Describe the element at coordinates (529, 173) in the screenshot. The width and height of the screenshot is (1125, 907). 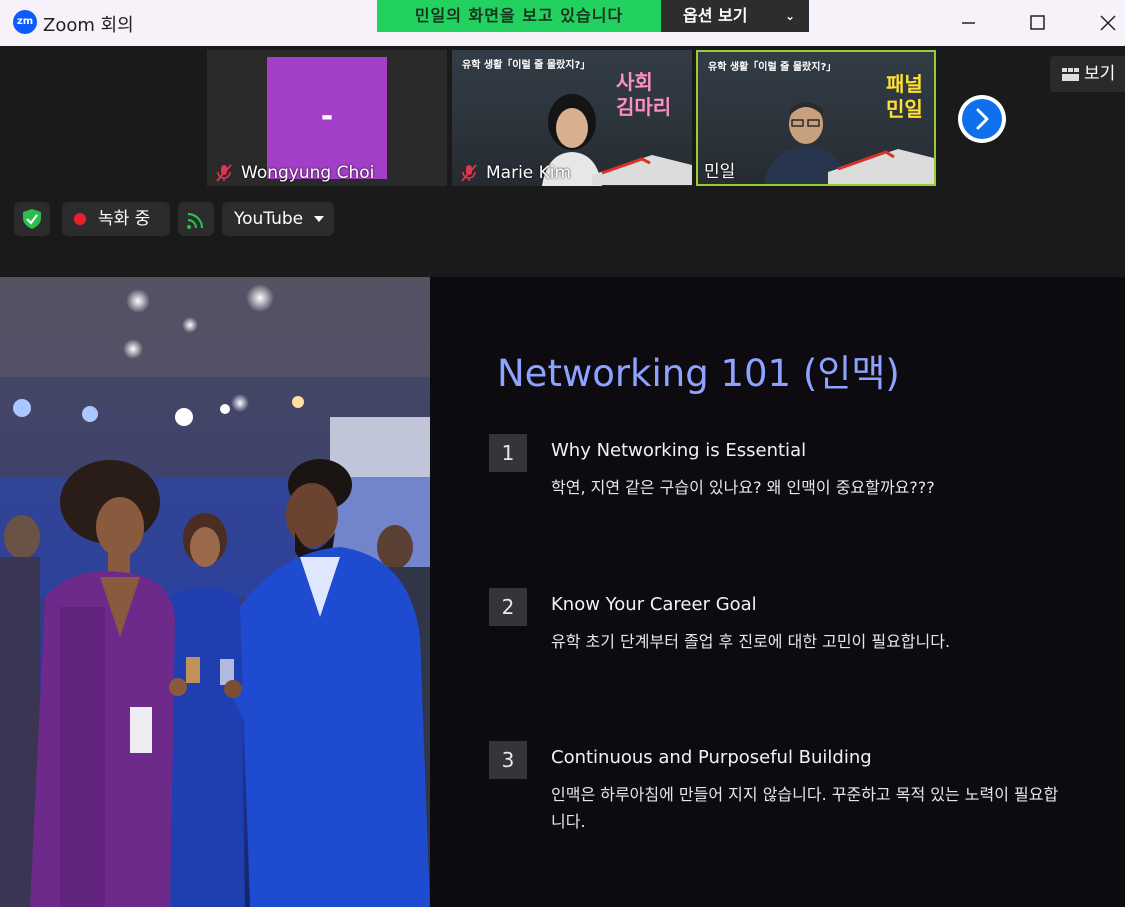
I see `participant-name: Marie Kim` at that location.